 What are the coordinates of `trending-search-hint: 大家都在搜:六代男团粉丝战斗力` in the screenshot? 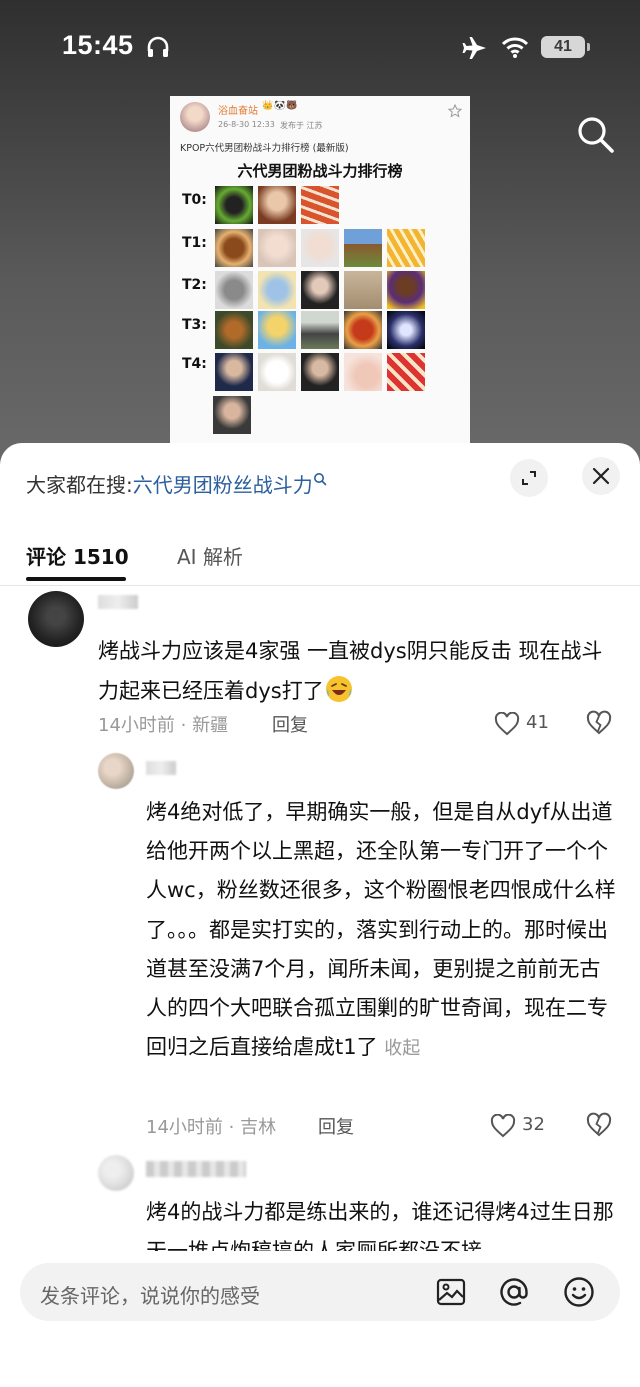 It's located at (176, 483).